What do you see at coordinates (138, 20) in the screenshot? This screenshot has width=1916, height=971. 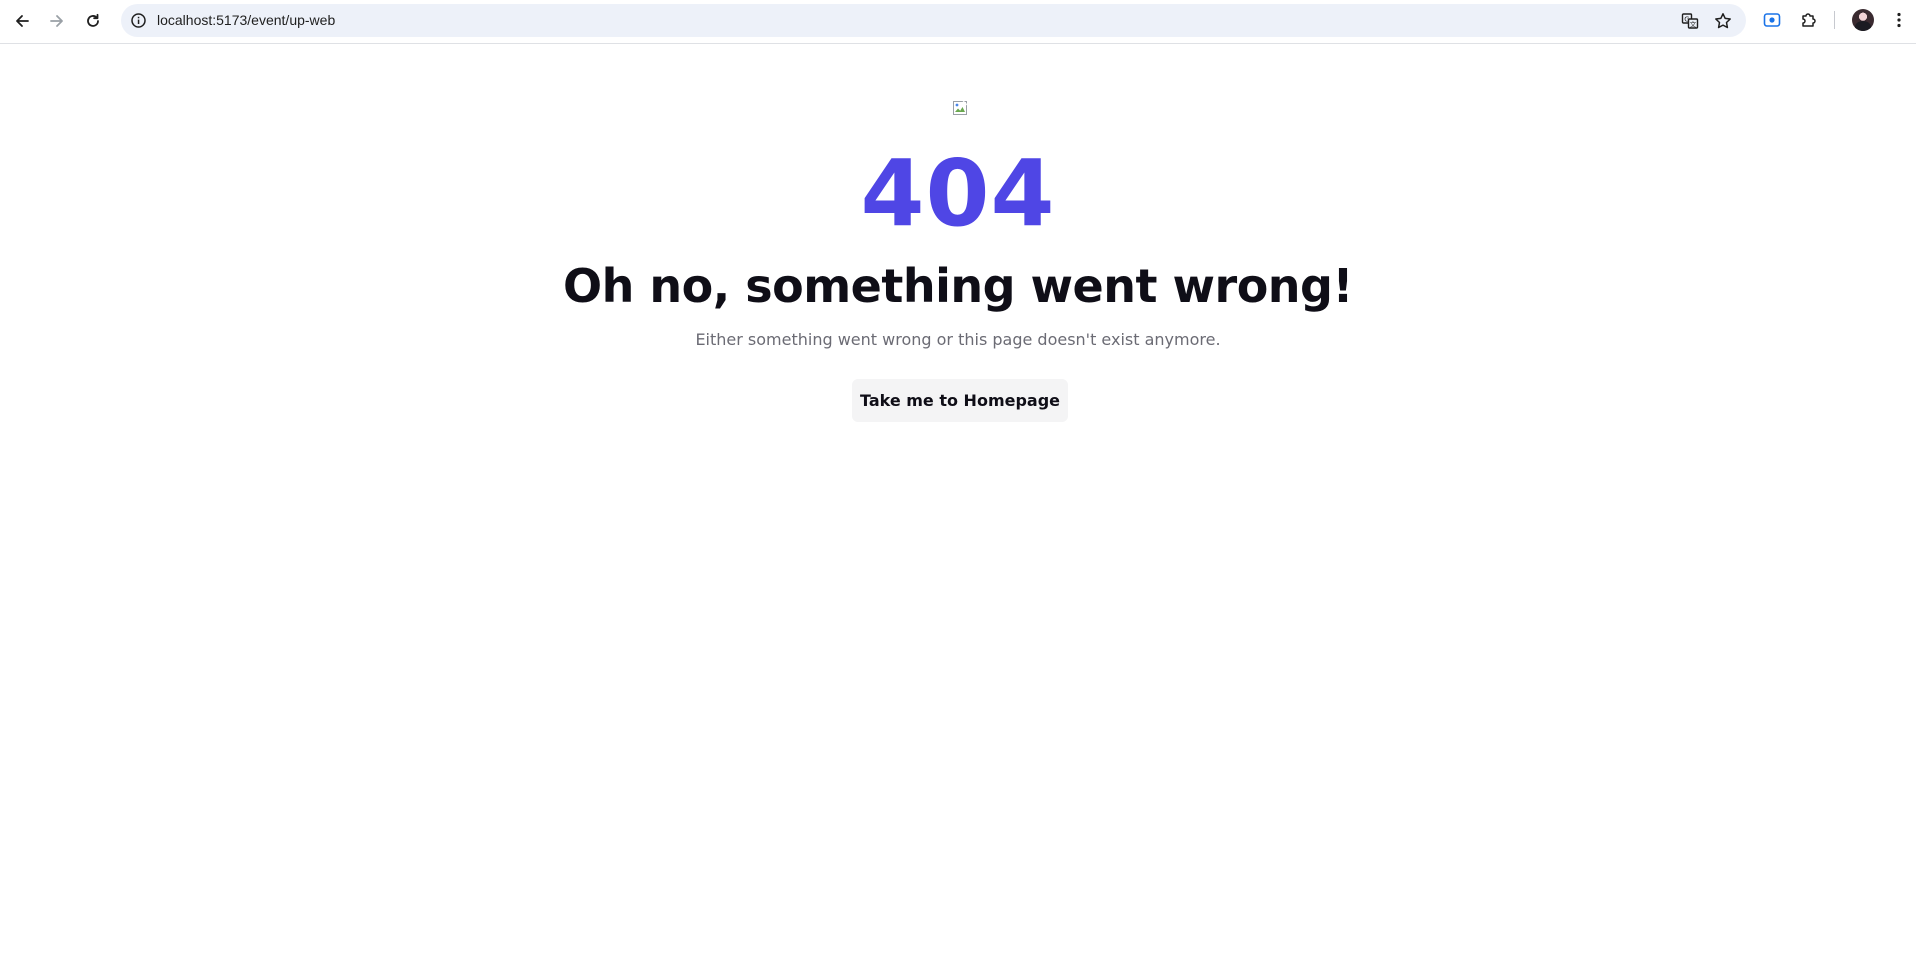 I see `info-icon` at bounding box center [138, 20].